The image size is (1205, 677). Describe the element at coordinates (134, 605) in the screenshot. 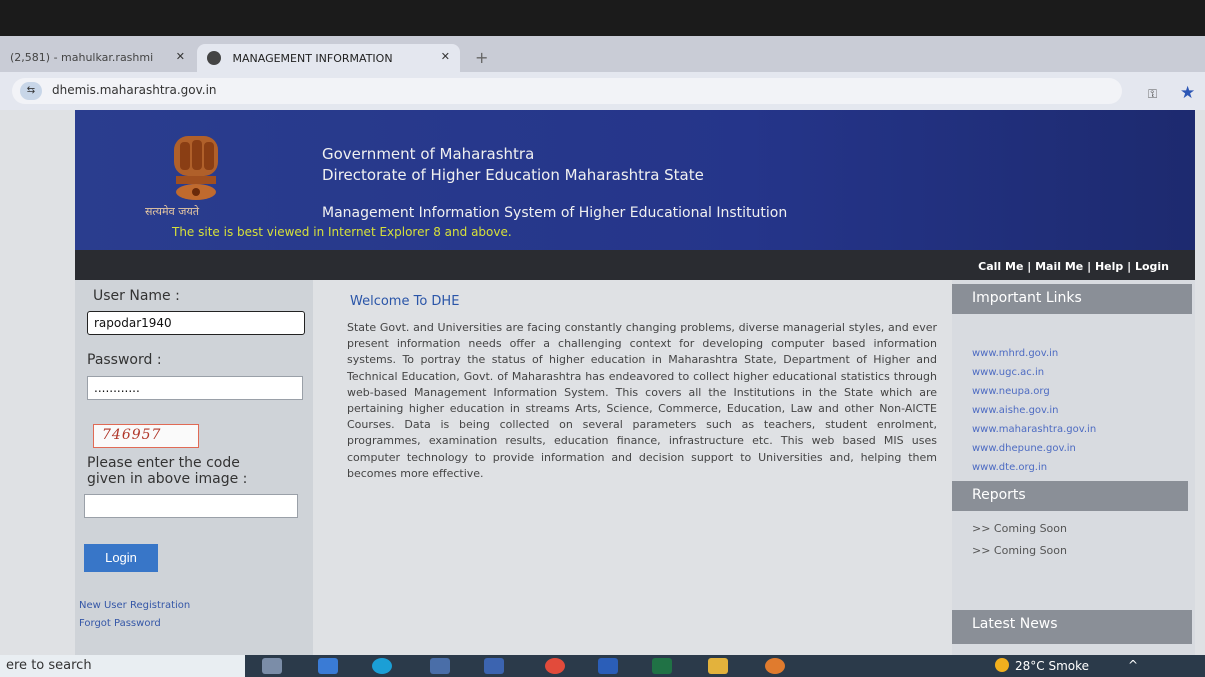

I see `new-user-registration-link: New User Registration` at that location.